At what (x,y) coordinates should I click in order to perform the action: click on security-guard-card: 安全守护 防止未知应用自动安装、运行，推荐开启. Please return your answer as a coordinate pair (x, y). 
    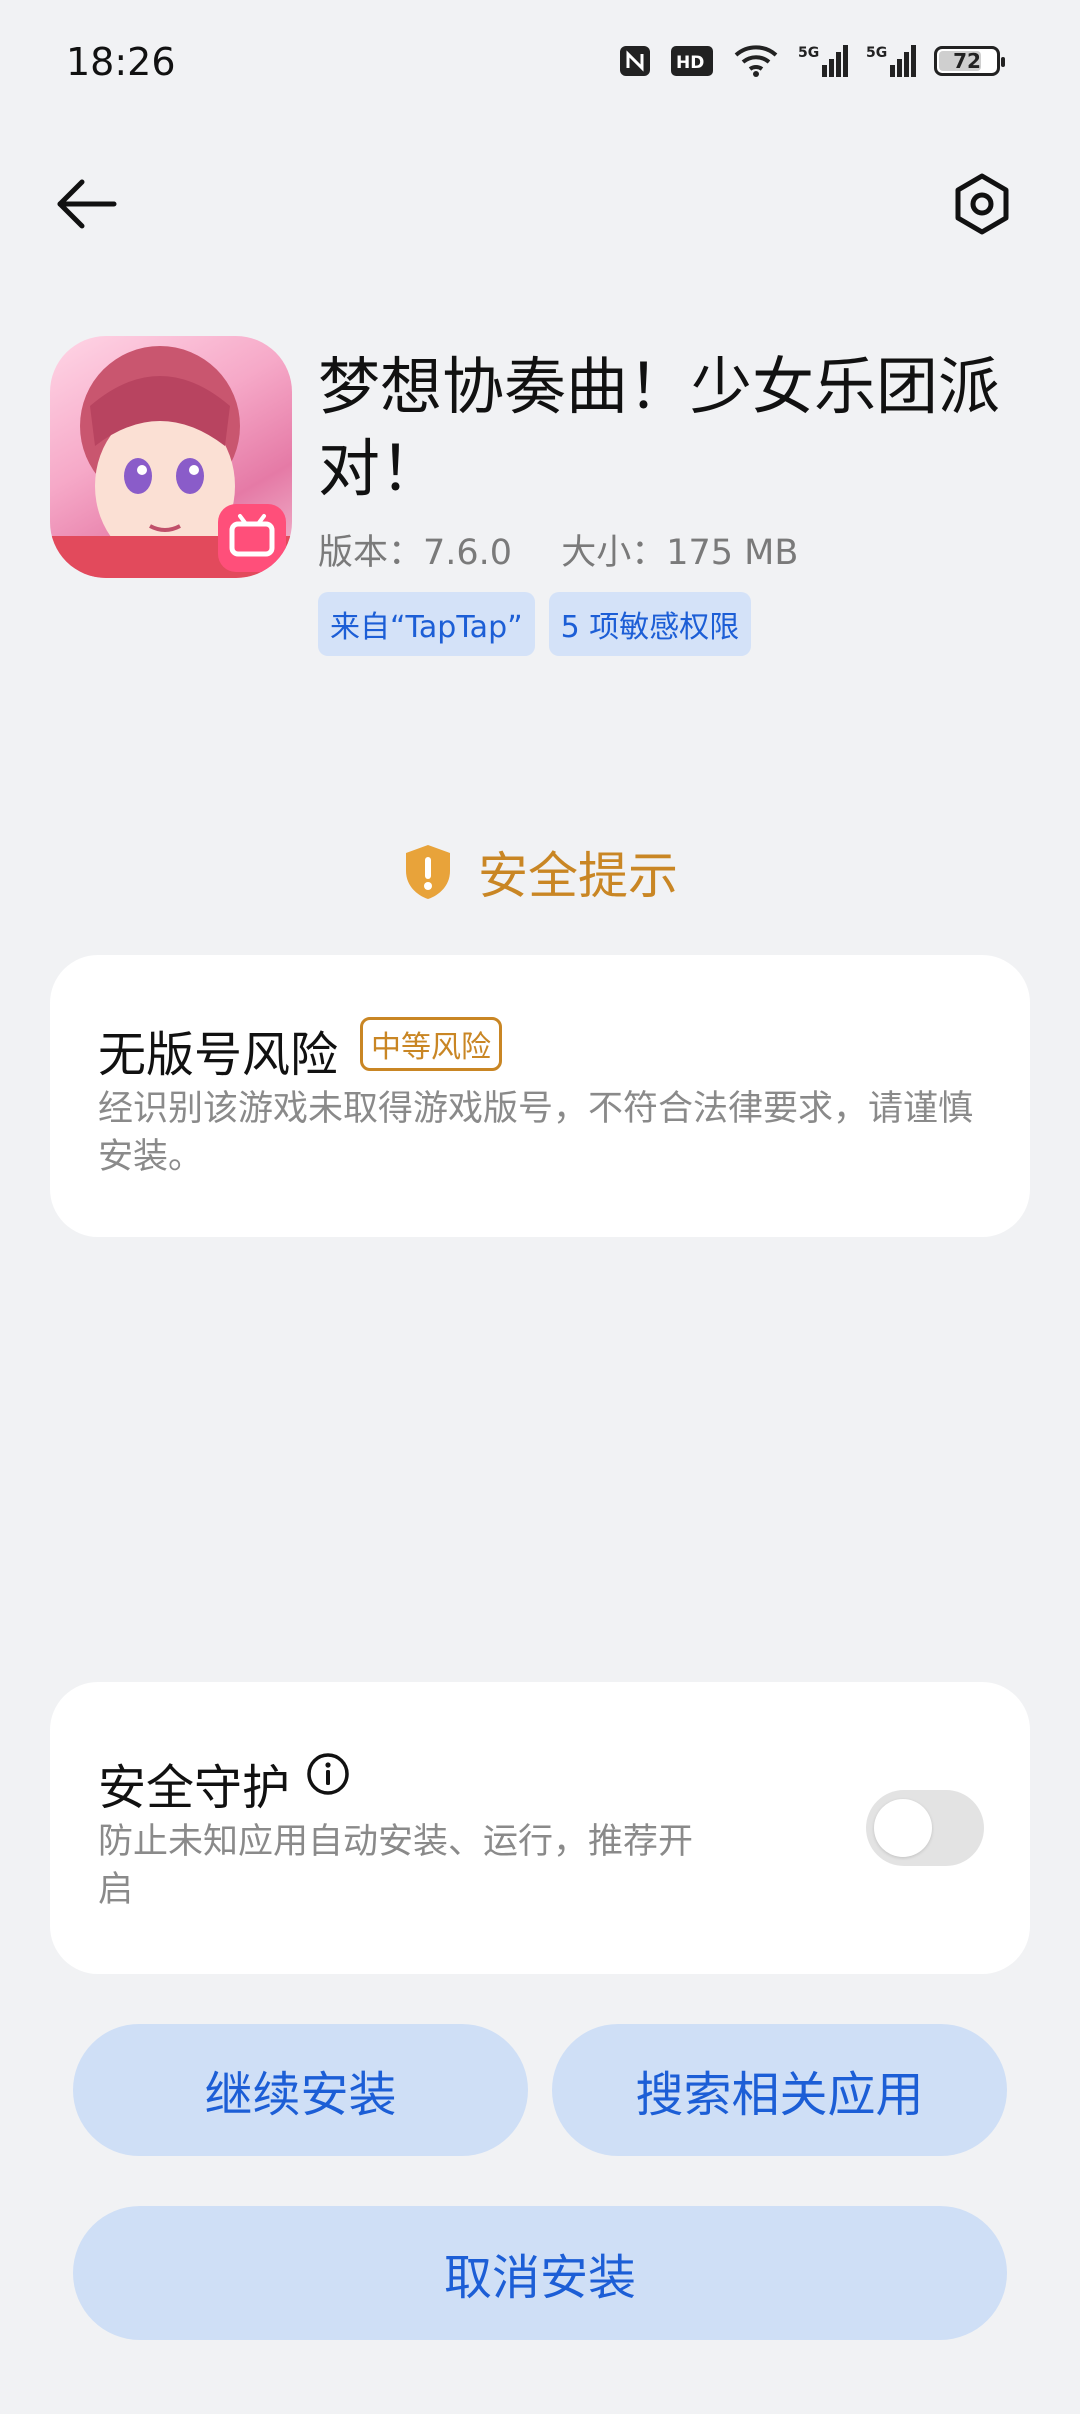
    Looking at the image, I should click on (540, 1828).